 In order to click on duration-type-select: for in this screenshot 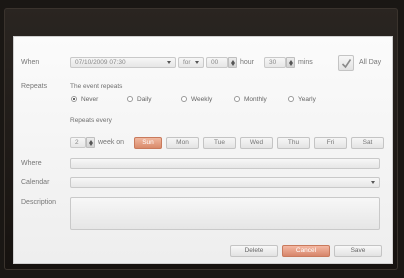, I will do `click(191, 62)`.